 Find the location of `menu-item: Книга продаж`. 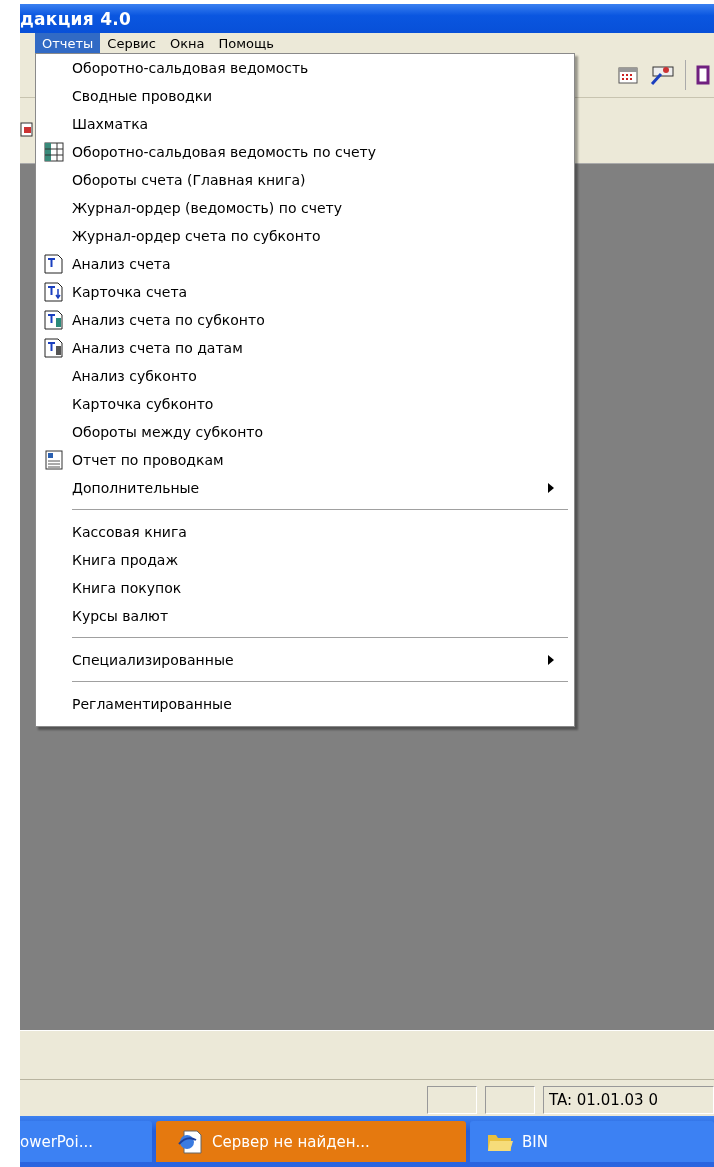

menu-item: Книга продаж is located at coordinates (305, 560).